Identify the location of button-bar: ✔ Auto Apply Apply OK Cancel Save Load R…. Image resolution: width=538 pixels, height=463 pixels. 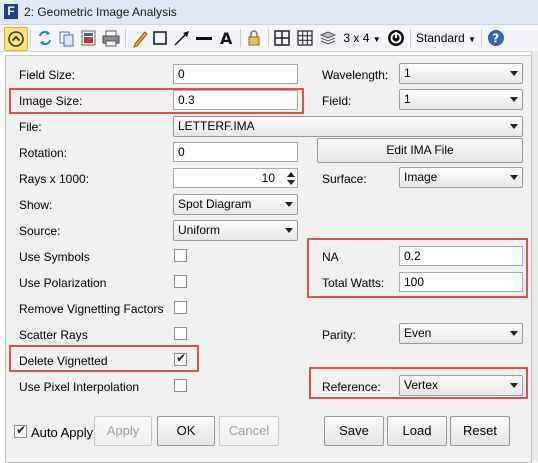
(268, 434).